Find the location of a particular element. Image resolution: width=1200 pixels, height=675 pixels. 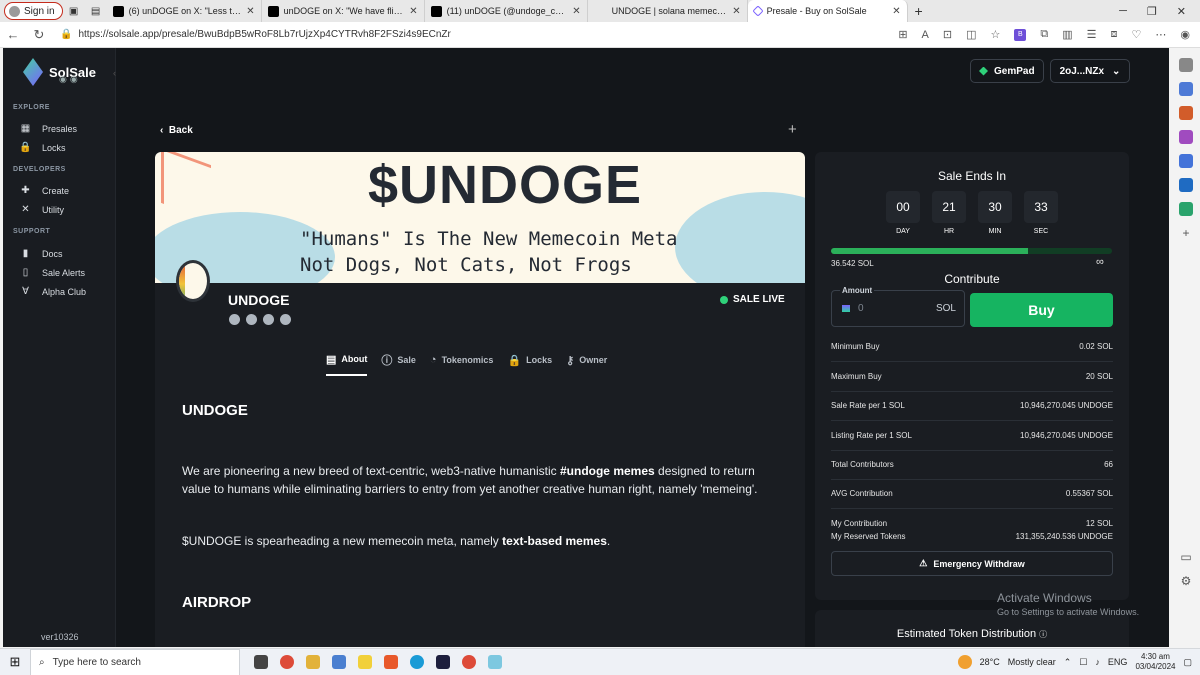

info-icon: ⓘ is located at coordinates (1043, 634).